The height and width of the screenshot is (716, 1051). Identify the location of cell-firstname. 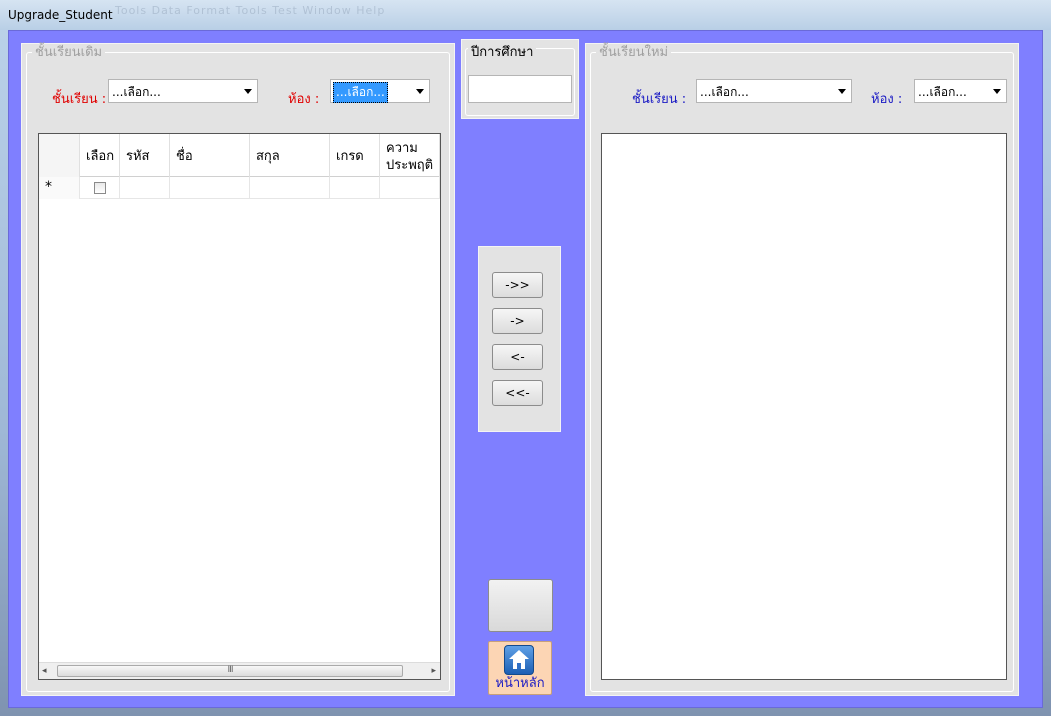
(210, 188).